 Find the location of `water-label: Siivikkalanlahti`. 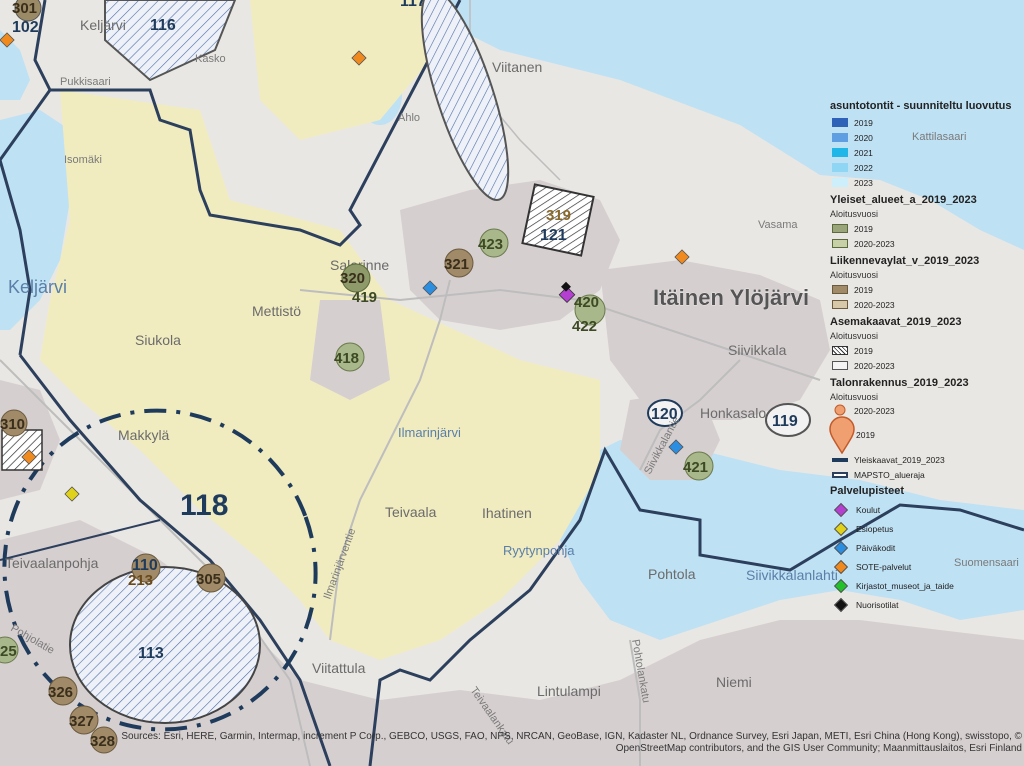

water-label: Siivikkalanlahti is located at coordinates (792, 575).